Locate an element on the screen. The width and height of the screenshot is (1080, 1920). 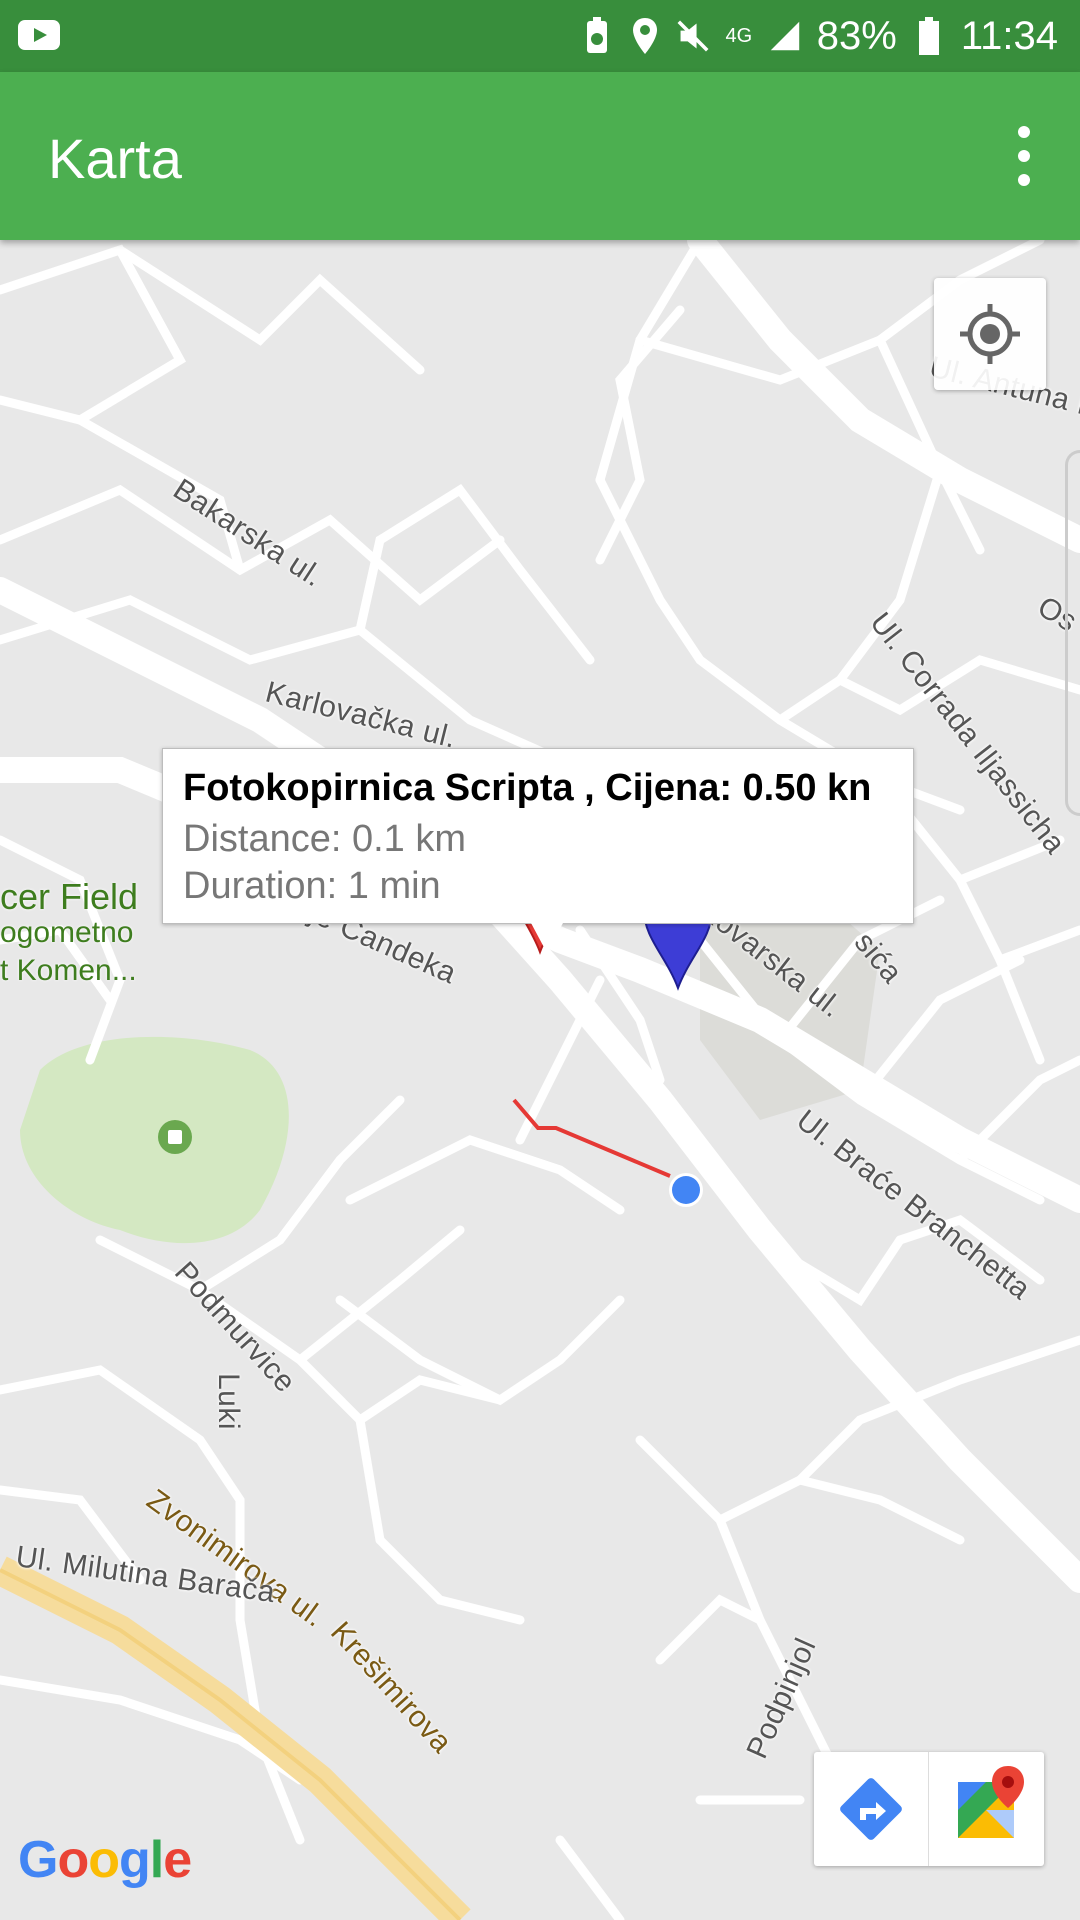
street-label: Luki is located at coordinates (228, 1402).